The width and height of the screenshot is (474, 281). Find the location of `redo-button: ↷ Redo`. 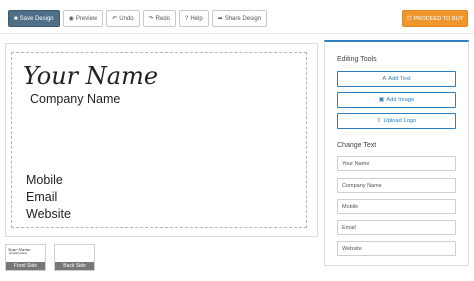

redo-button: ↷ Redo is located at coordinates (159, 18).